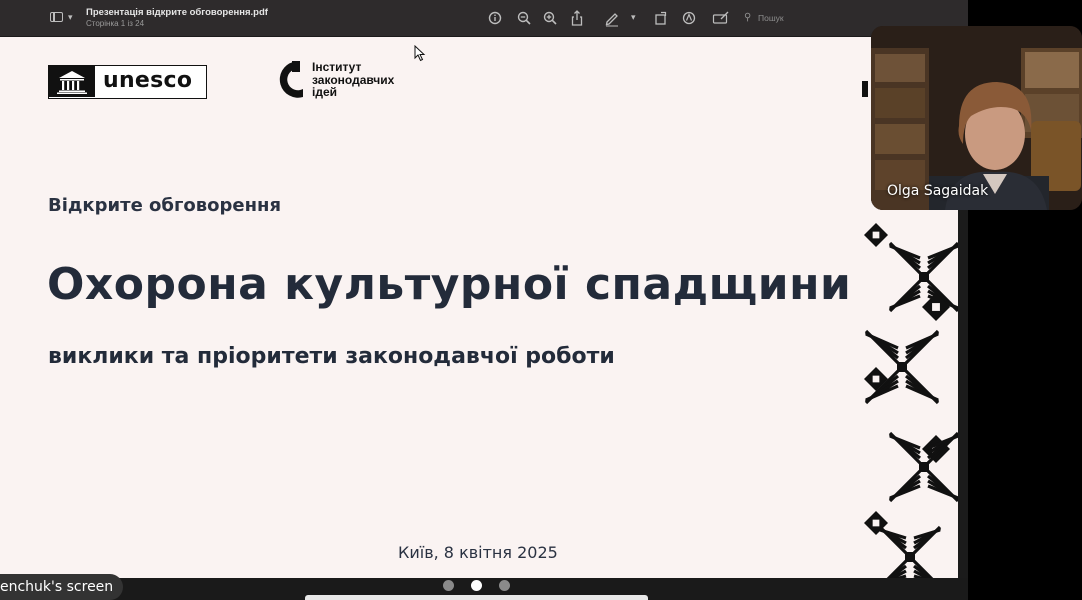 This screenshot has width=1082, height=600. I want to click on institute-emblem-icon, so click(291, 79).